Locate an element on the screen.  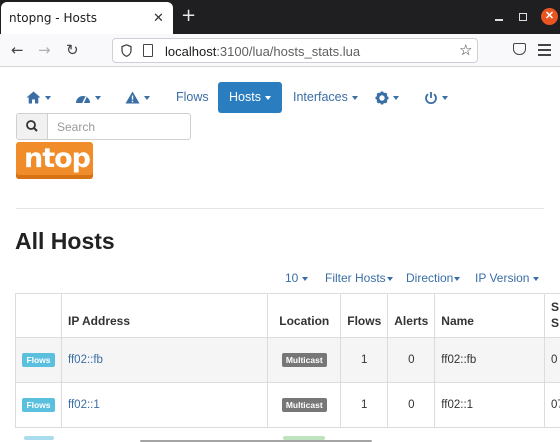
ip-version-dropdown: IP Version is located at coordinates (507, 278).